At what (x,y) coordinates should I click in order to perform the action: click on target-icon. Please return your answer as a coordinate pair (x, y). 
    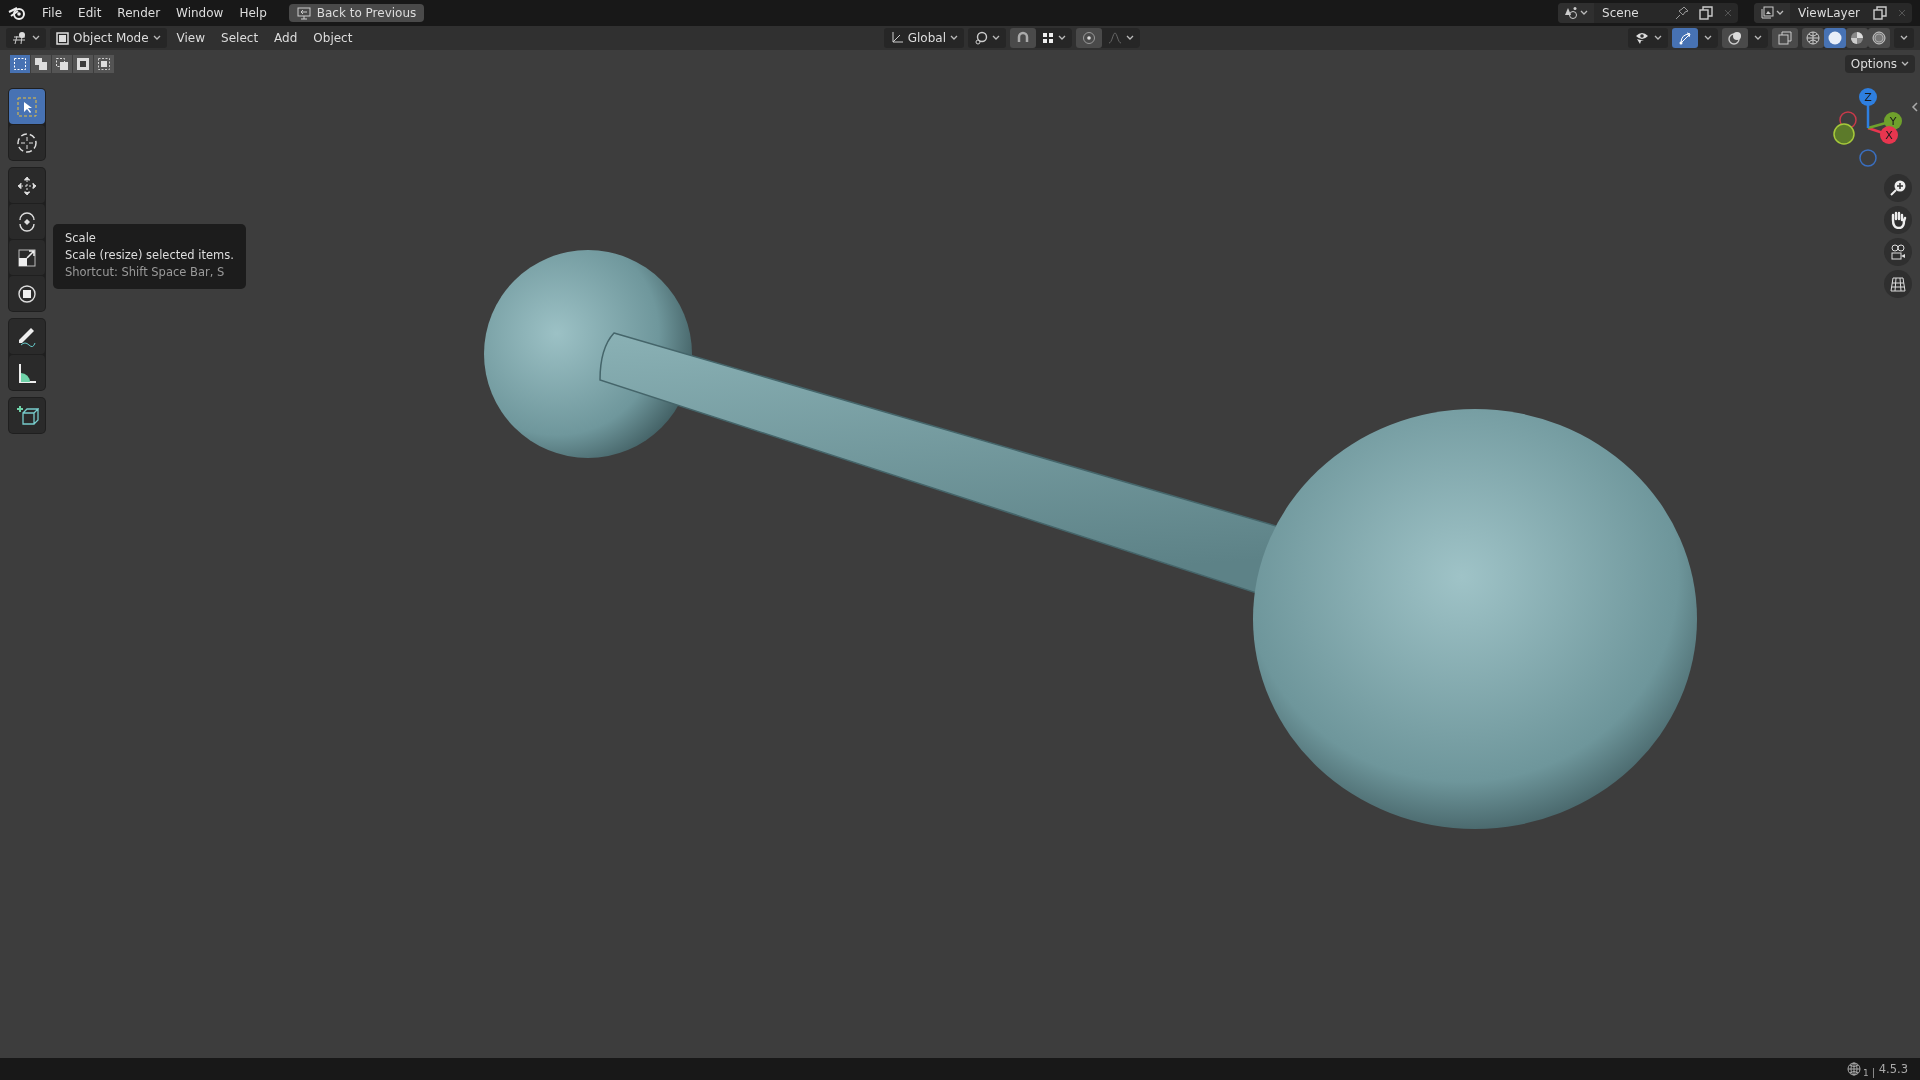
    Looking at the image, I should click on (1089, 38).